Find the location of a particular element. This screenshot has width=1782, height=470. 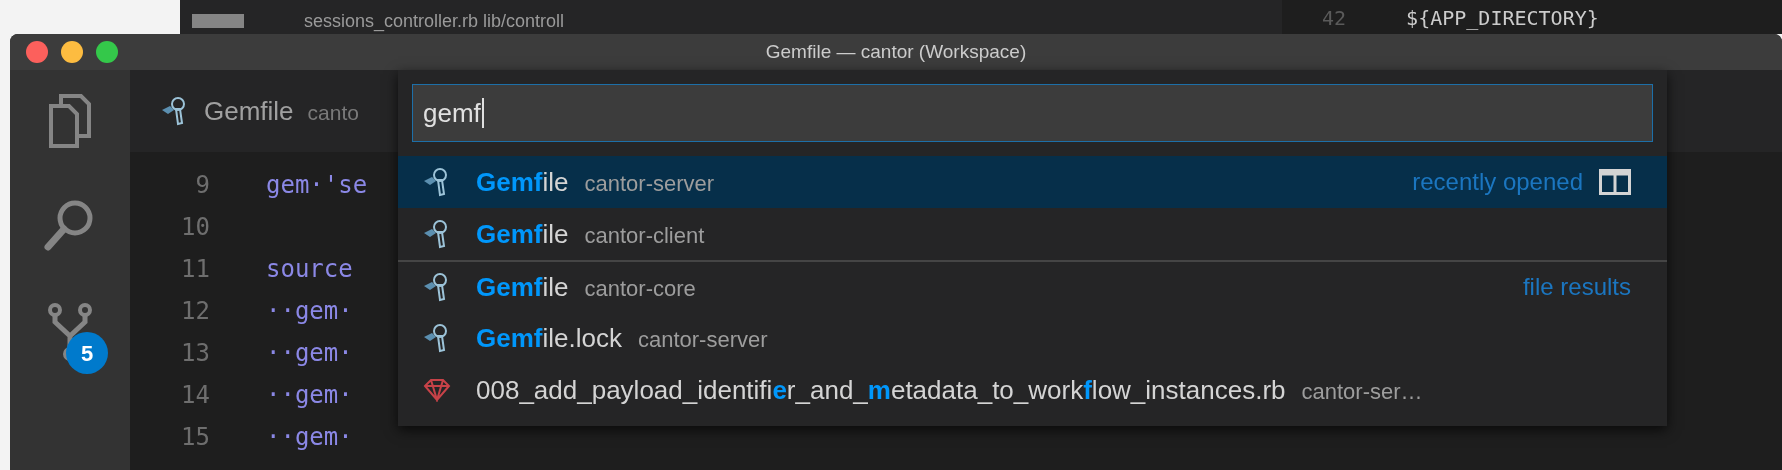

tab-folder: canto is located at coordinates (333, 113).